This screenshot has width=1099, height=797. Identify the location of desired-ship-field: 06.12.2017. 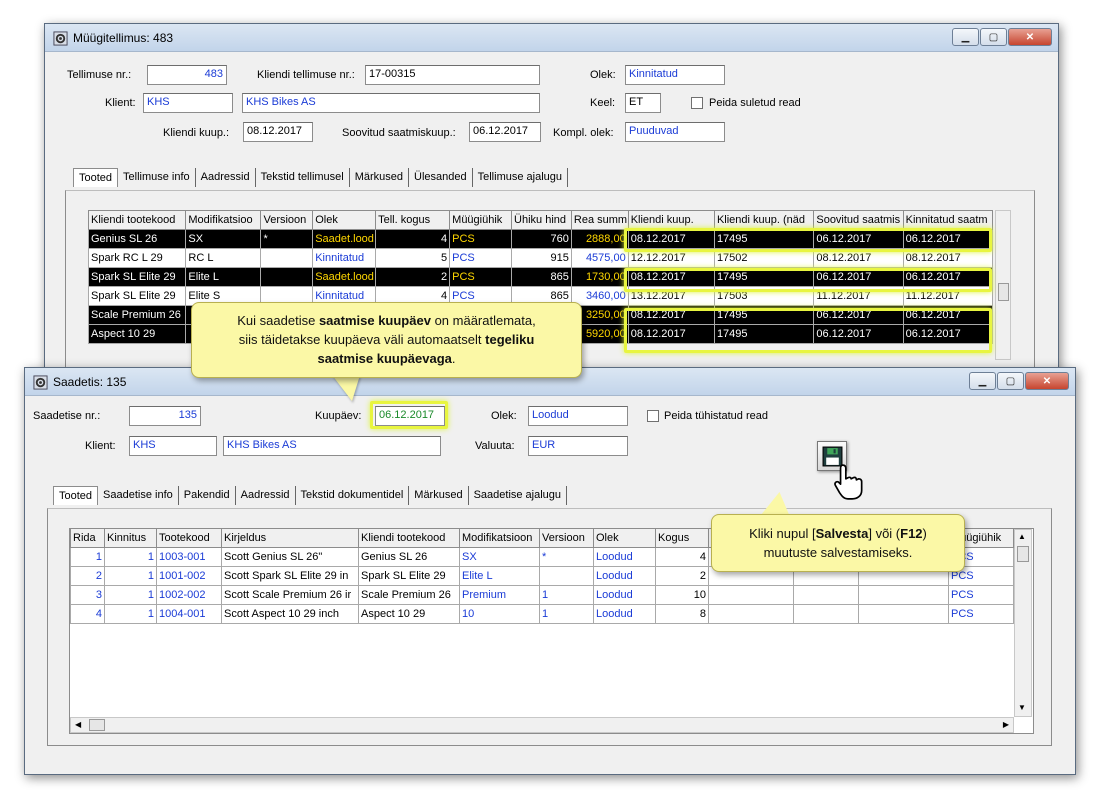
(505, 132).